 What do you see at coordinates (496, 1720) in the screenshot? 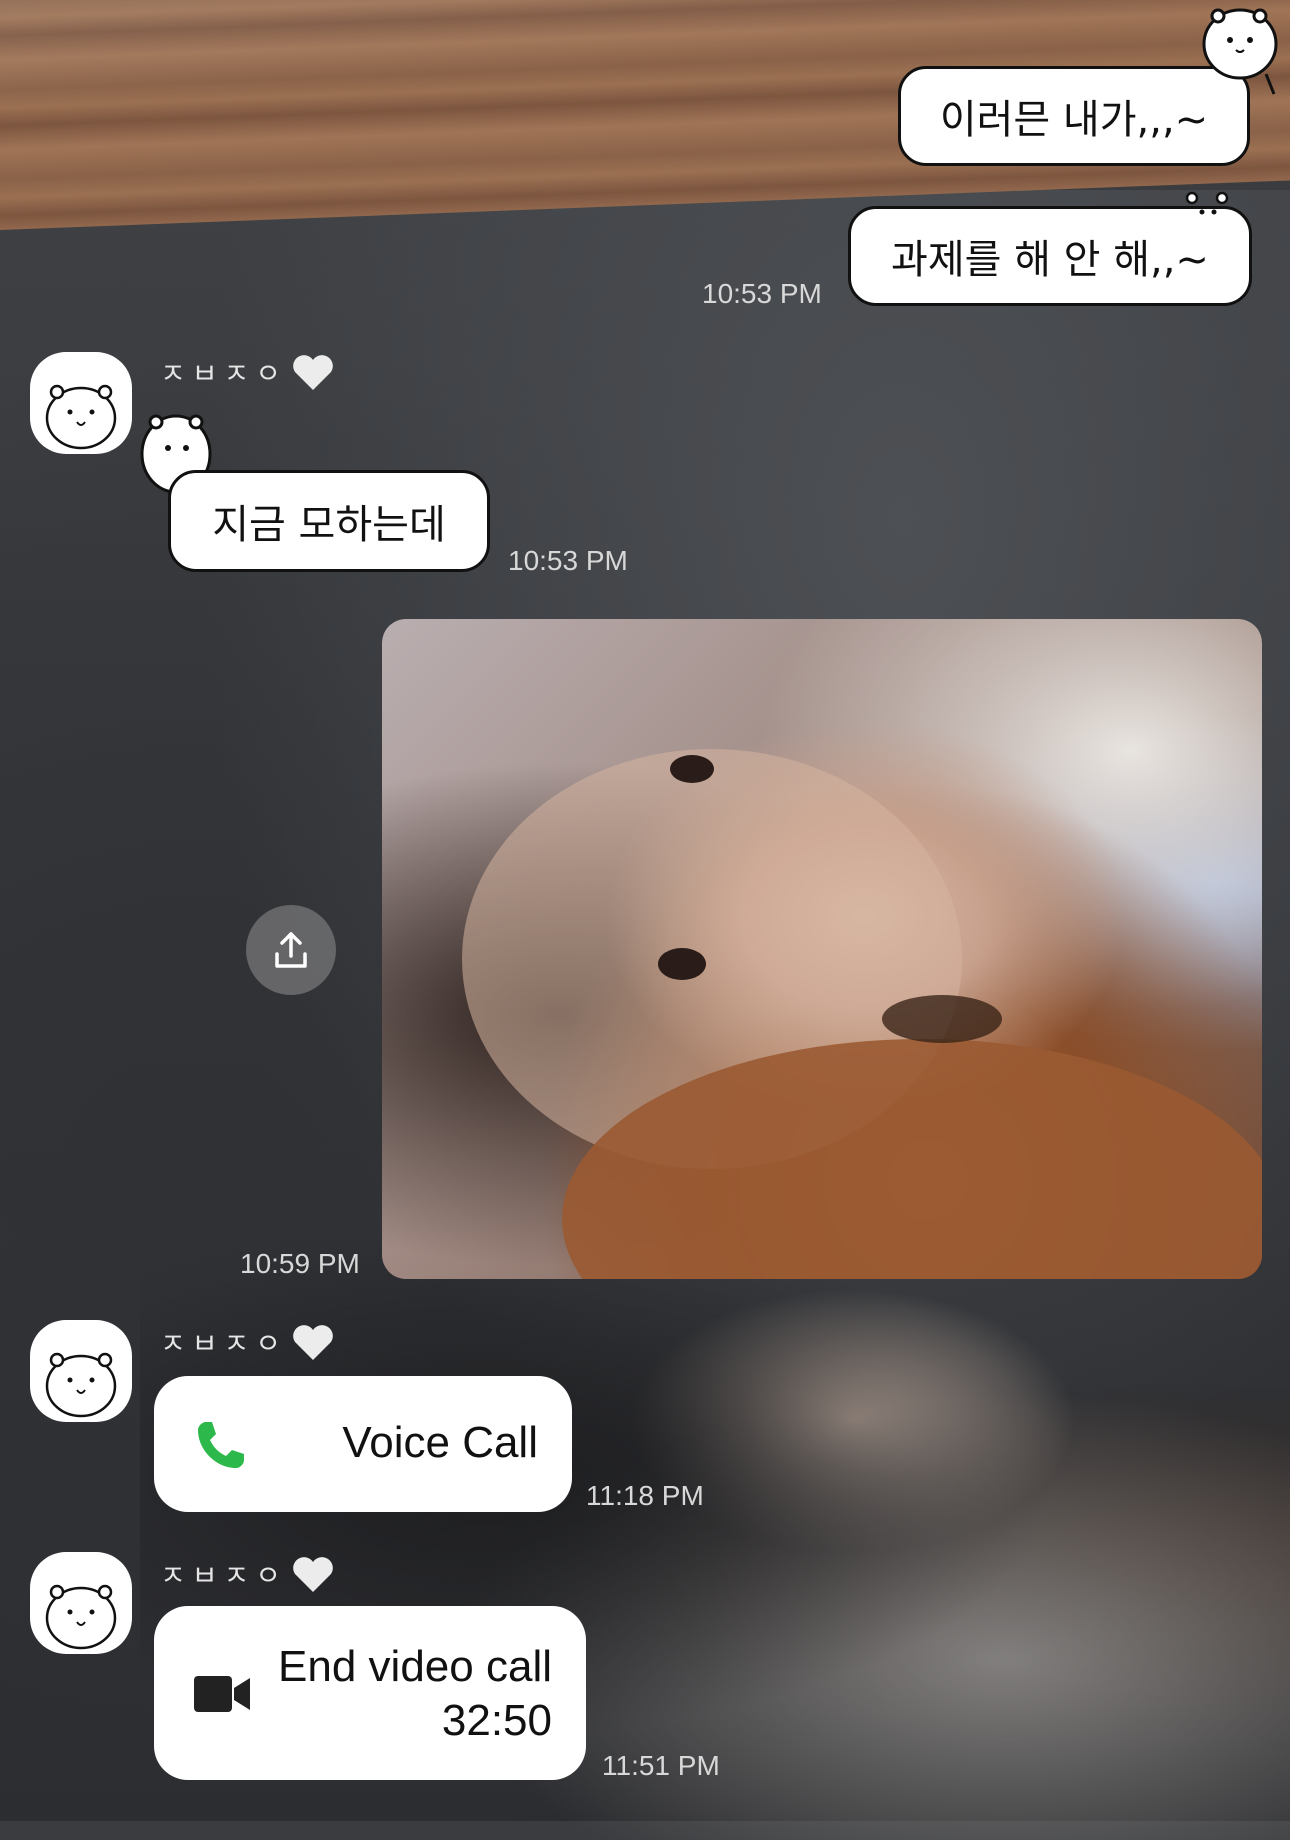
I see `call-duration: 32:50` at bounding box center [496, 1720].